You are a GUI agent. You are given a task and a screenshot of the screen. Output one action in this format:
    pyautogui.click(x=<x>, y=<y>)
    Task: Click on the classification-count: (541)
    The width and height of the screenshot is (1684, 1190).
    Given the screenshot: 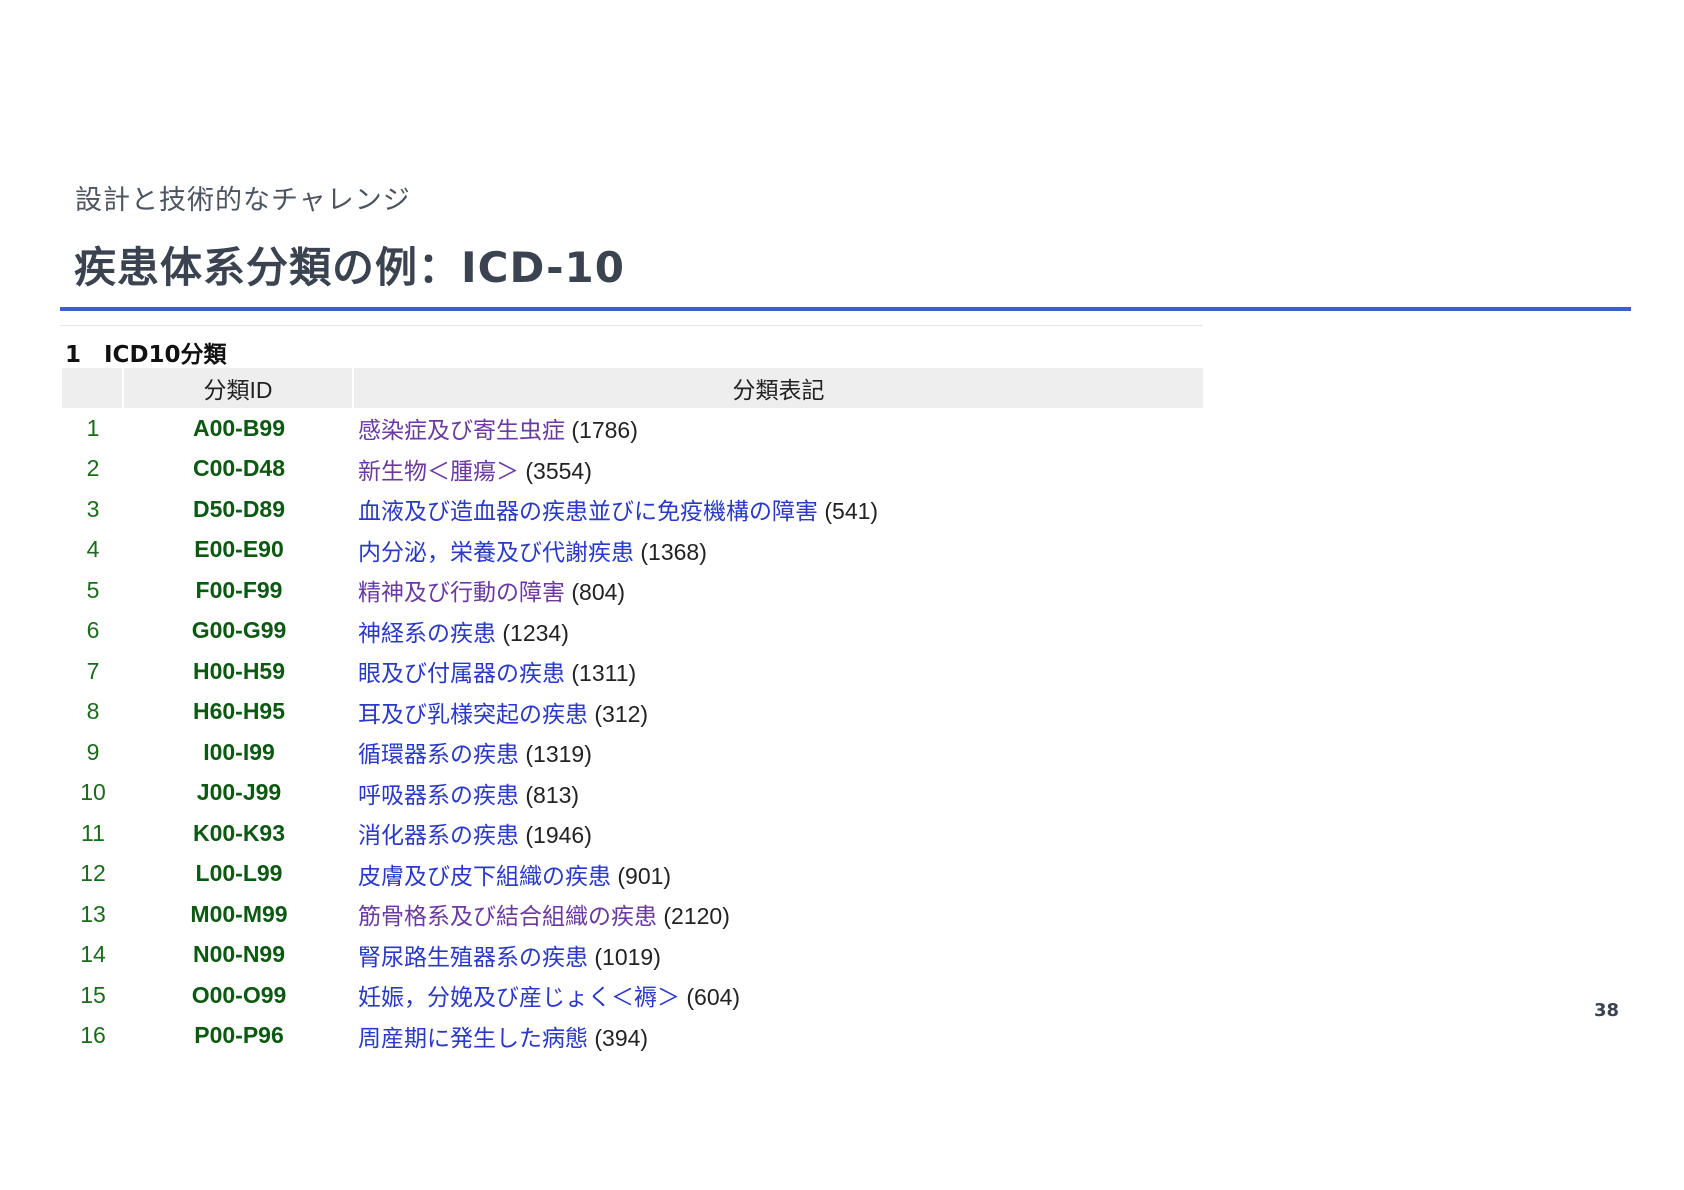 What is the action you would take?
    pyautogui.click(x=851, y=511)
    